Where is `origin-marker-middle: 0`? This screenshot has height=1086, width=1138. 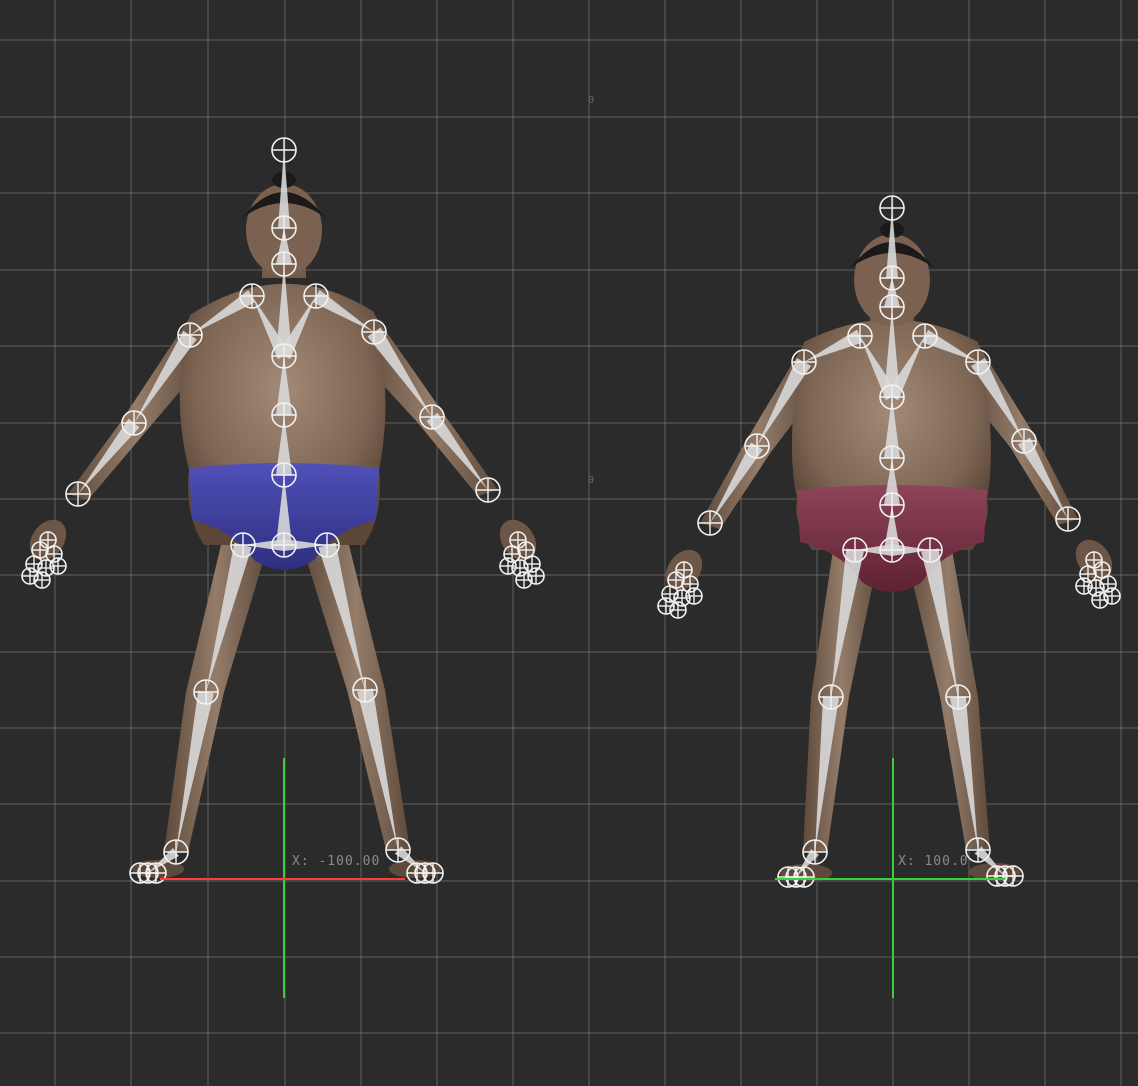 origin-marker-middle: 0 is located at coordinates (591, 480).